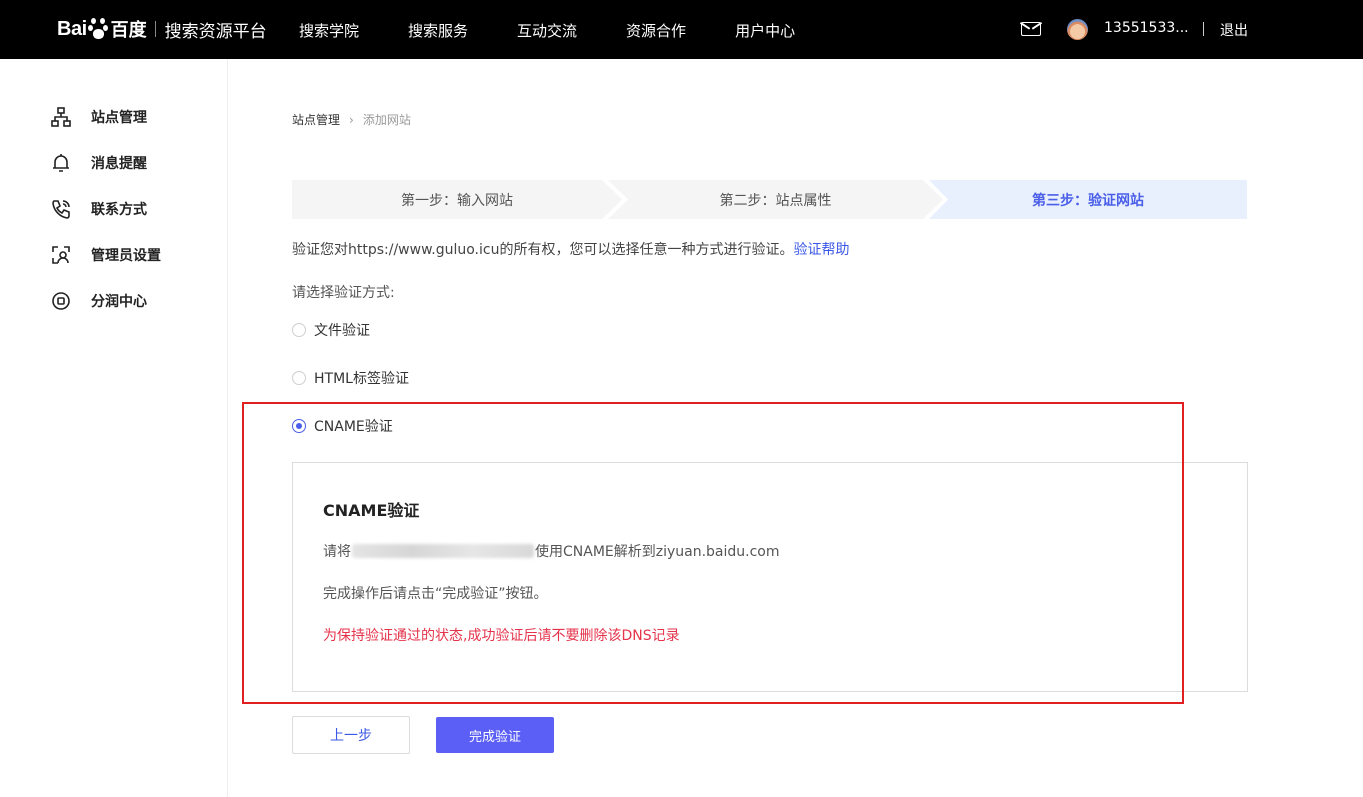 This screenshot has height=797, width=1363. What do you see at coordinates (61, 117) in the screenshot?
I see `sitemap-icon` at bounding box center [61, 117].